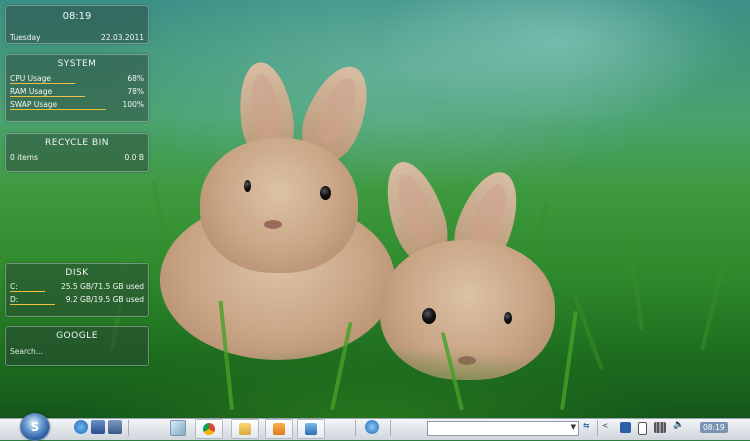  Describe the element at coordinates (605, 425) in the screenshot. I see `tray-chevron-icon: <` at that location.